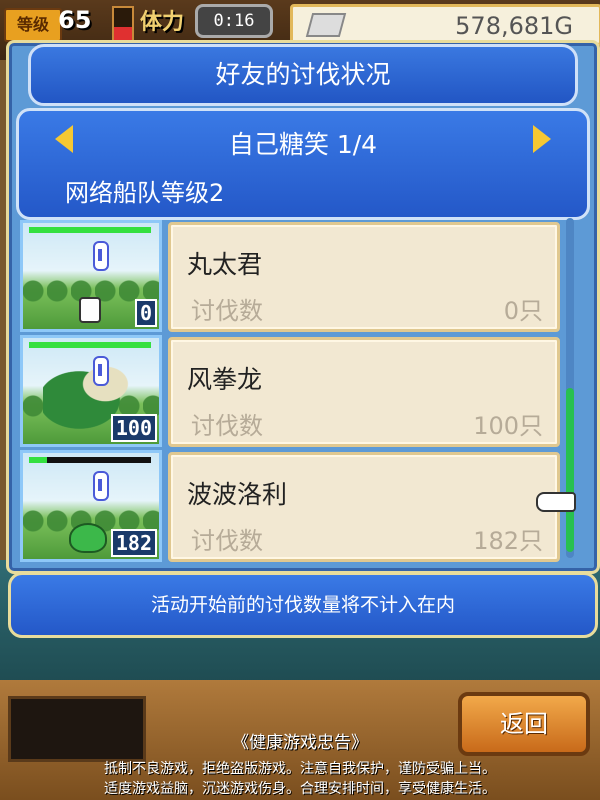 This screenshot has width=600, height=800. Describe the element at coordinates (303, 605) in the screenshot. I see `notice-banner: 活动开始前的讨伐数量将不计入在内` at that location.